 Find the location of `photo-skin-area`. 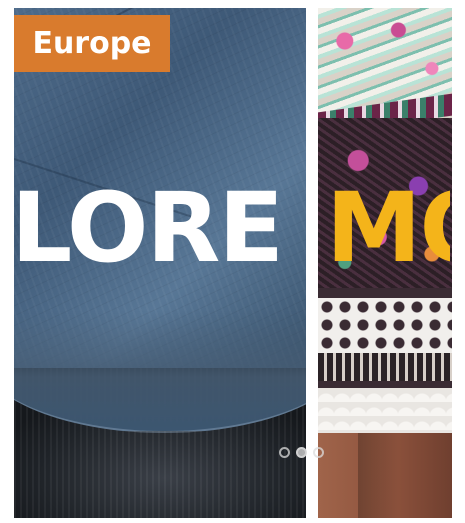

photo-skin-area is located at coordinates (385, 475).